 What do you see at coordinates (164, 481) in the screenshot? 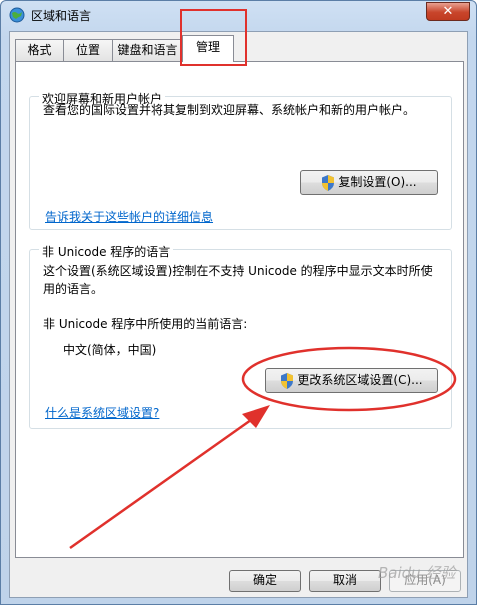
I see `annotation-arrow-shaft` at bounding box center [164, 481].